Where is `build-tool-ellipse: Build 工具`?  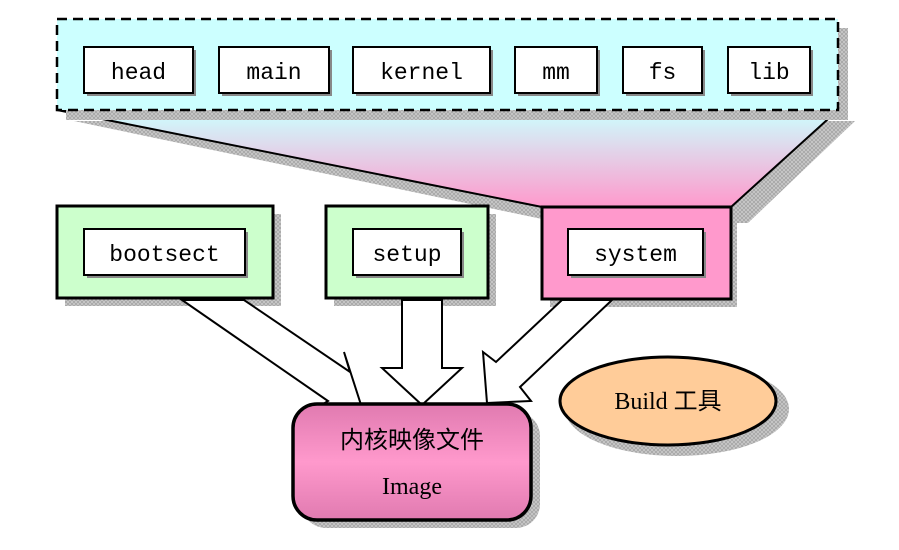
build-tool-ellipse: Build 工具 is located at coordinates (673, 405).